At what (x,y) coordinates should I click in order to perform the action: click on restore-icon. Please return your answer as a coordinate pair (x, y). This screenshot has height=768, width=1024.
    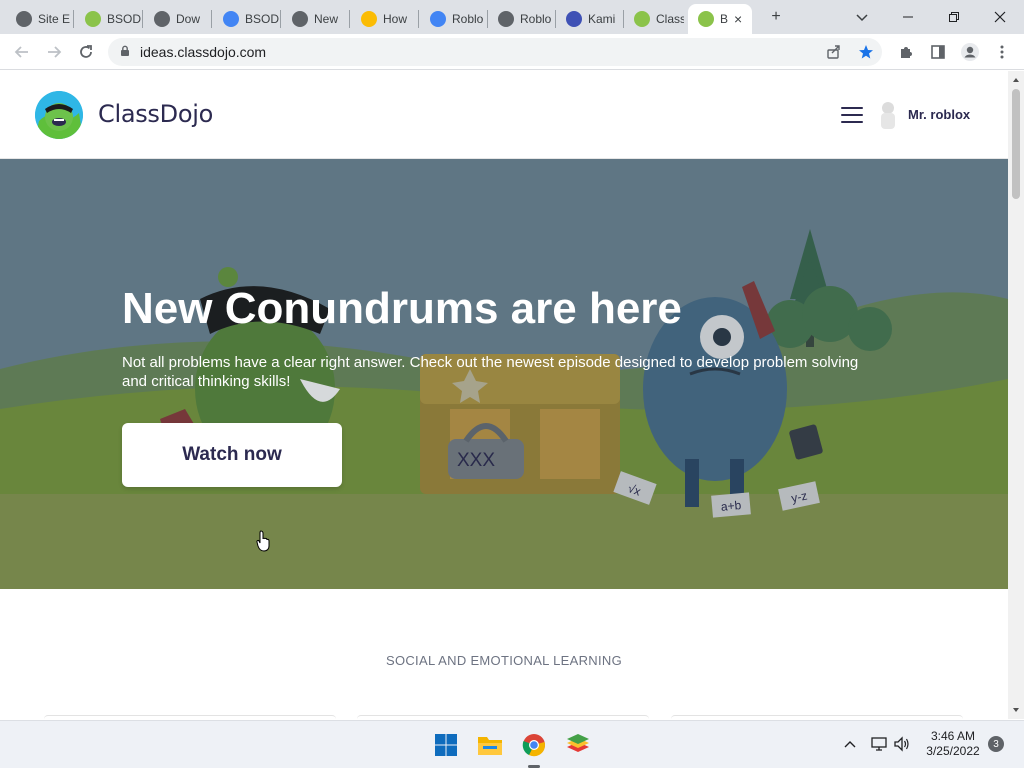
    Looking at the image, I should click on (954, 17).